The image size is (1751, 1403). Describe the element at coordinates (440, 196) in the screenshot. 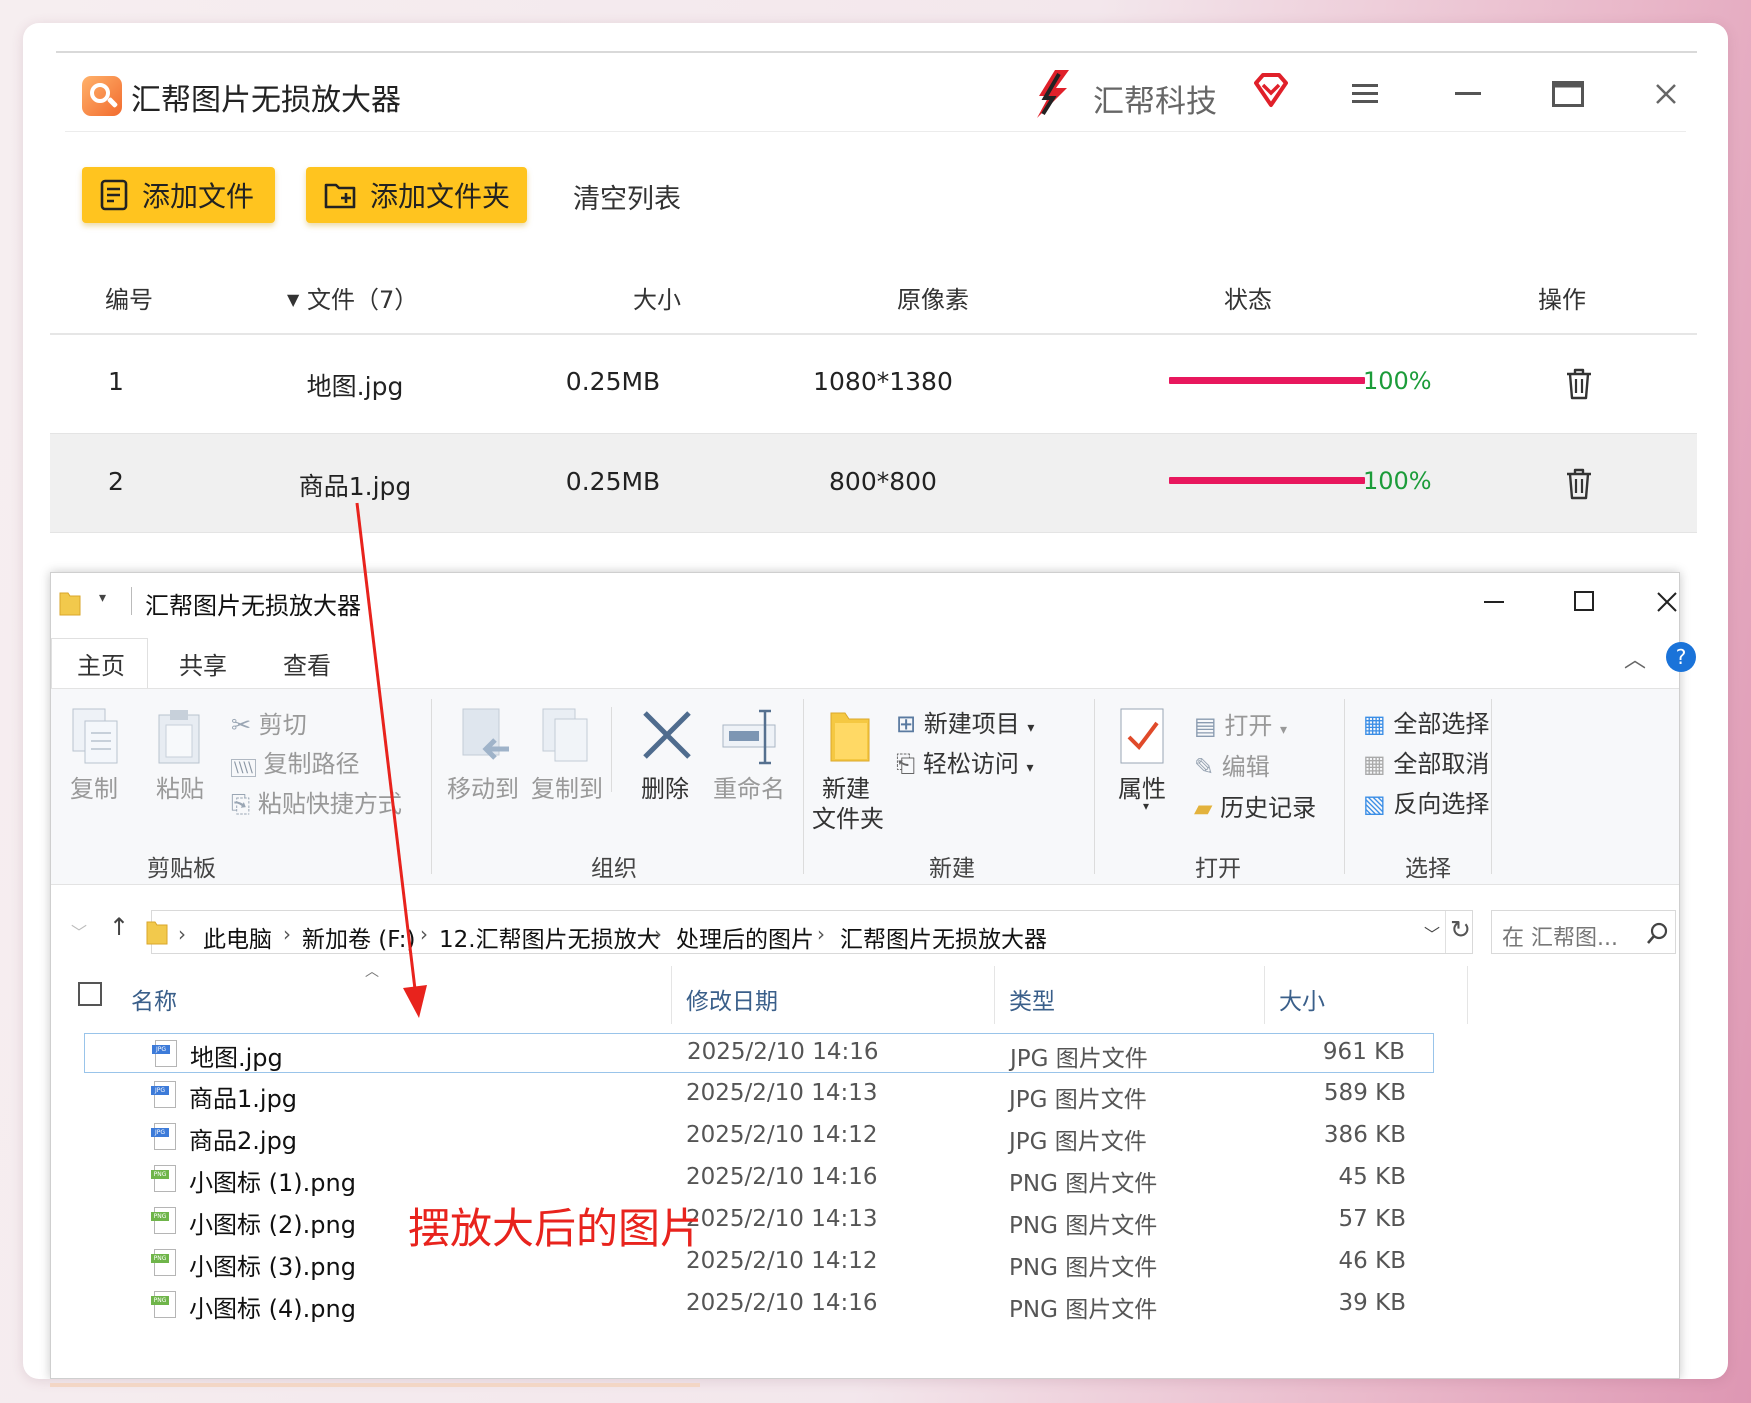

I see `add-folder-label: 添加文件夹` at that location.